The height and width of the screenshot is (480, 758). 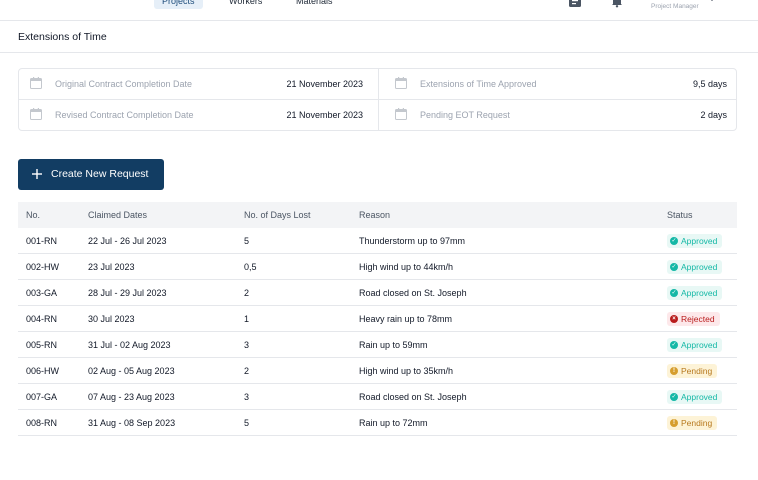 What do you see at coordinates (379, 37) in the screenshot?
I see `section-header: Extensions of Time` at bounding box center [379, 37].